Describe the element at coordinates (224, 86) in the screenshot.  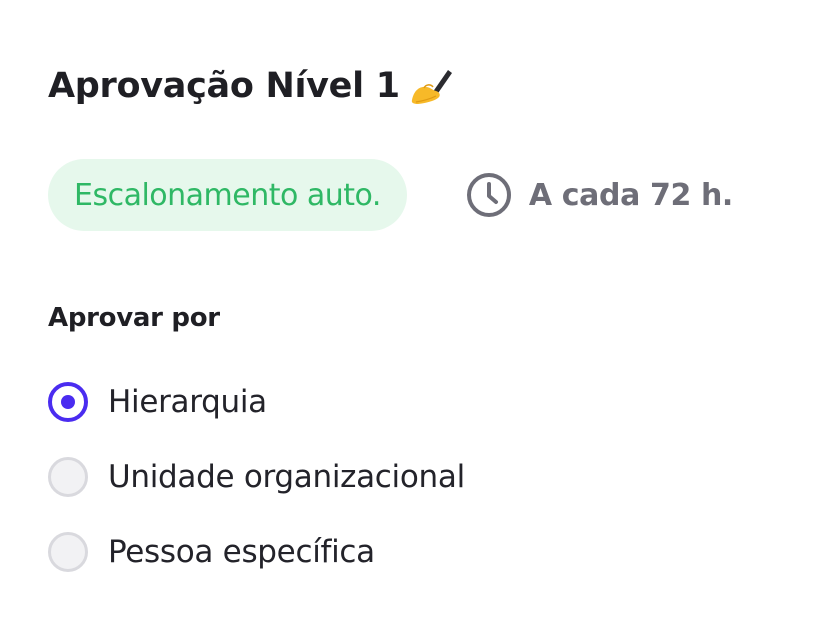
I see `page-title-text: Aprovação Nível 1` at that location.